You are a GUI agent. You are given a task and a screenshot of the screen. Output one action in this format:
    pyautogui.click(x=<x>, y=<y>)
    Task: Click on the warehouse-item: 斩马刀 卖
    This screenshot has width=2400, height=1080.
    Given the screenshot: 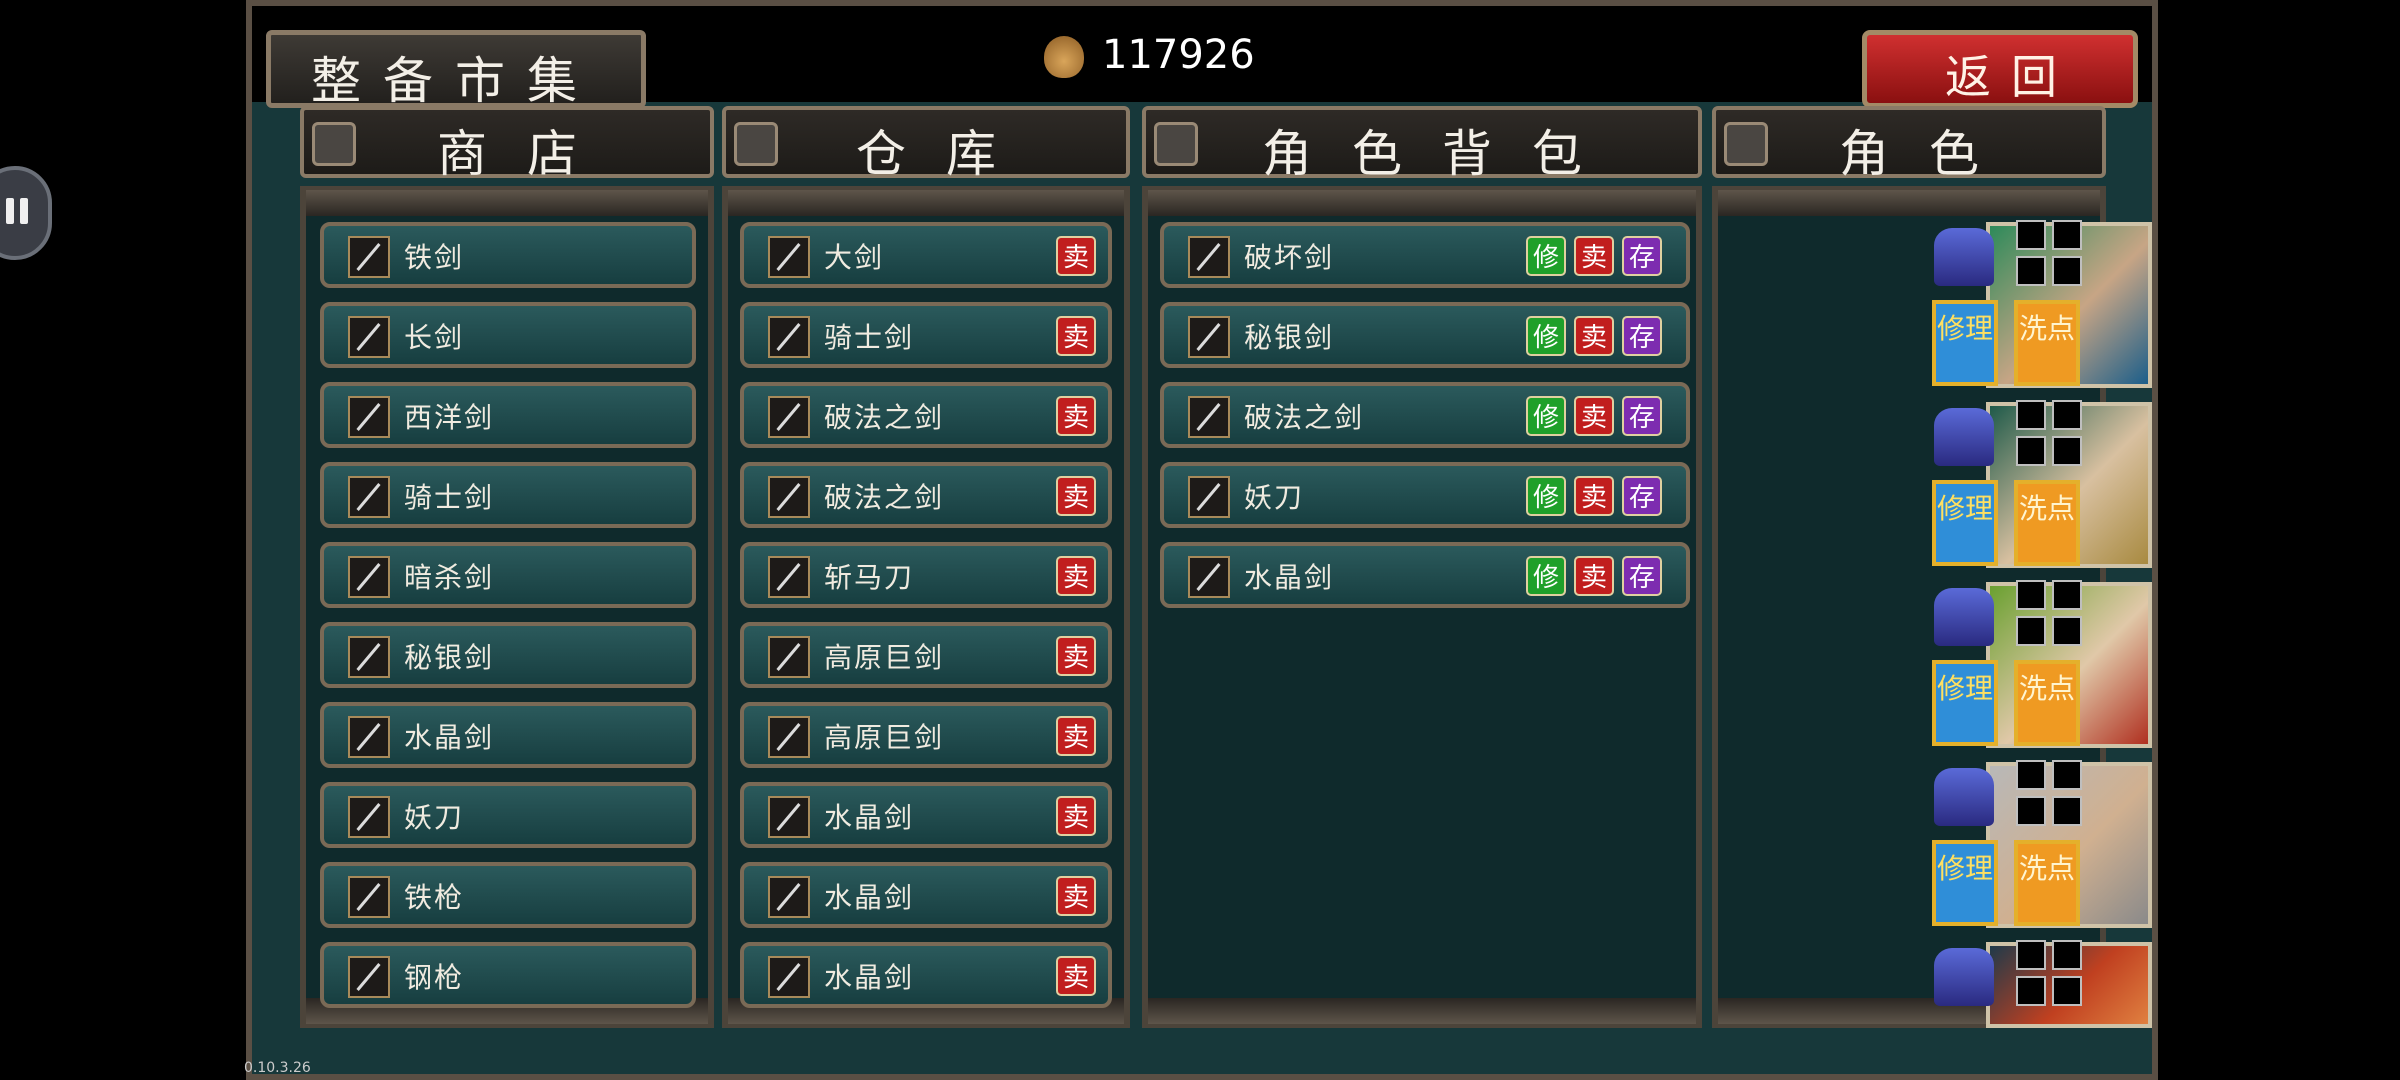 What is the action you would take?
    pyautogui.click(x=926, y=575)
    